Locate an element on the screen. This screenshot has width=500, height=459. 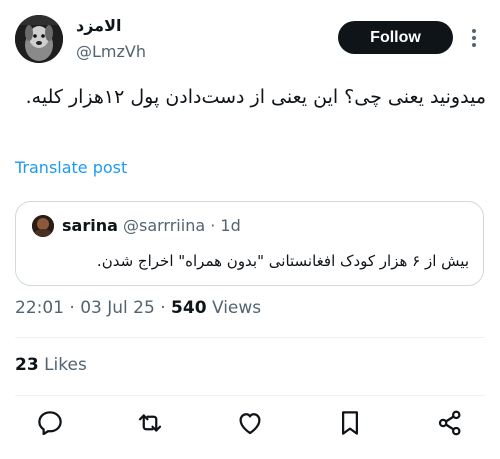
views-label: Views is located at coordinates (236, 308).